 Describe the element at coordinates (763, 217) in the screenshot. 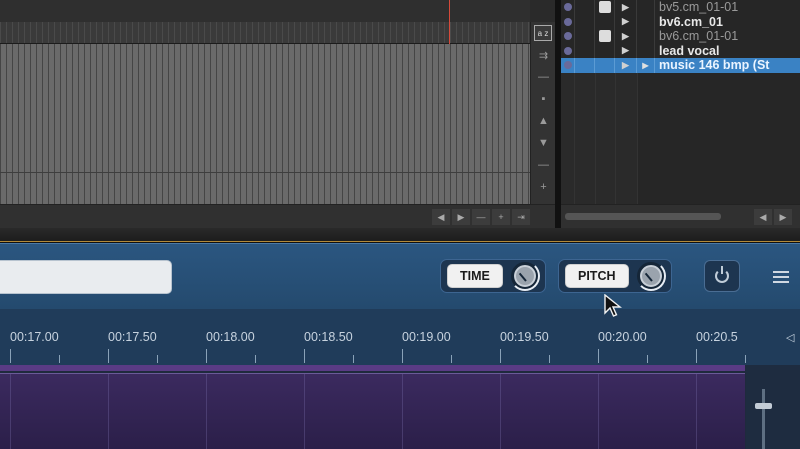

I see `track-scroll-left-button: ◀` at that location.